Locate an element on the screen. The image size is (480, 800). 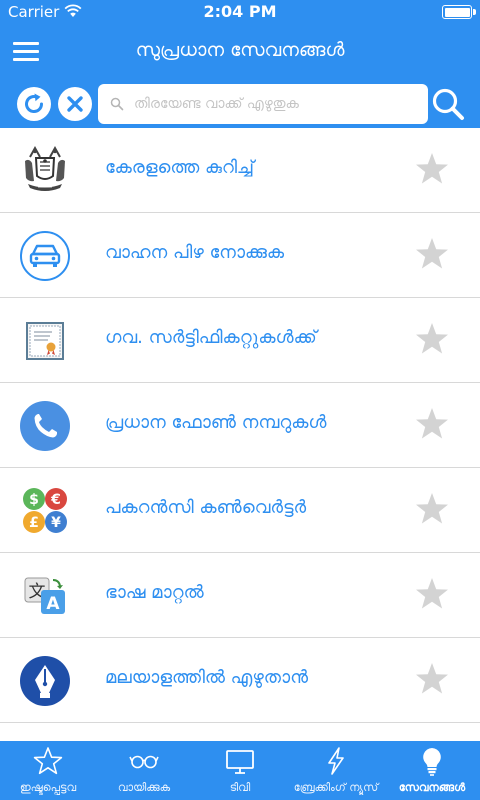
currency-icon: $ € £ ¥ is located at coordinates (45, 511).